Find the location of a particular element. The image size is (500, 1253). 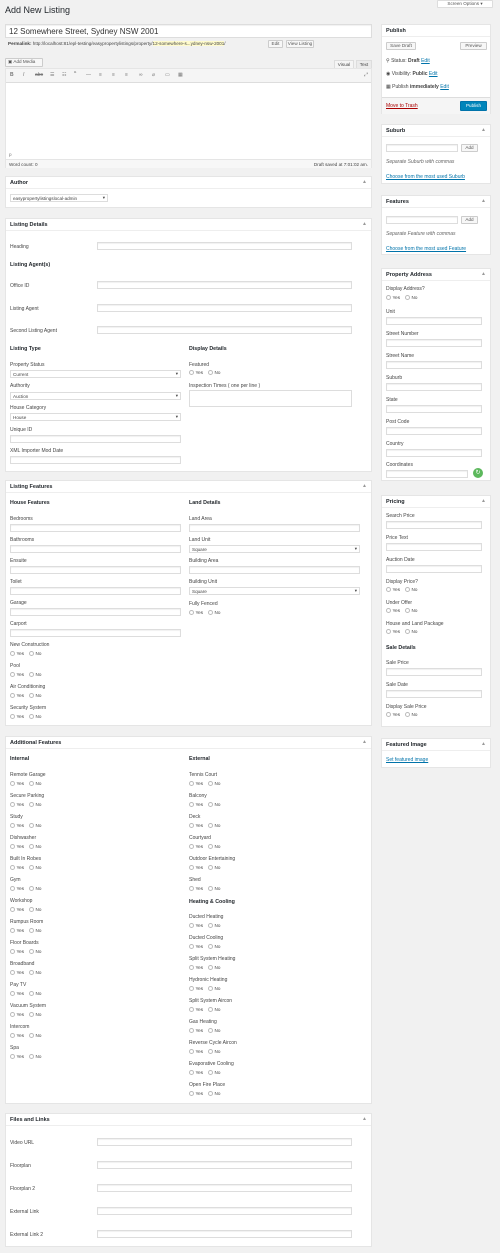

add-media-button: ▣ Add Media is located at coordinates (24, 62).